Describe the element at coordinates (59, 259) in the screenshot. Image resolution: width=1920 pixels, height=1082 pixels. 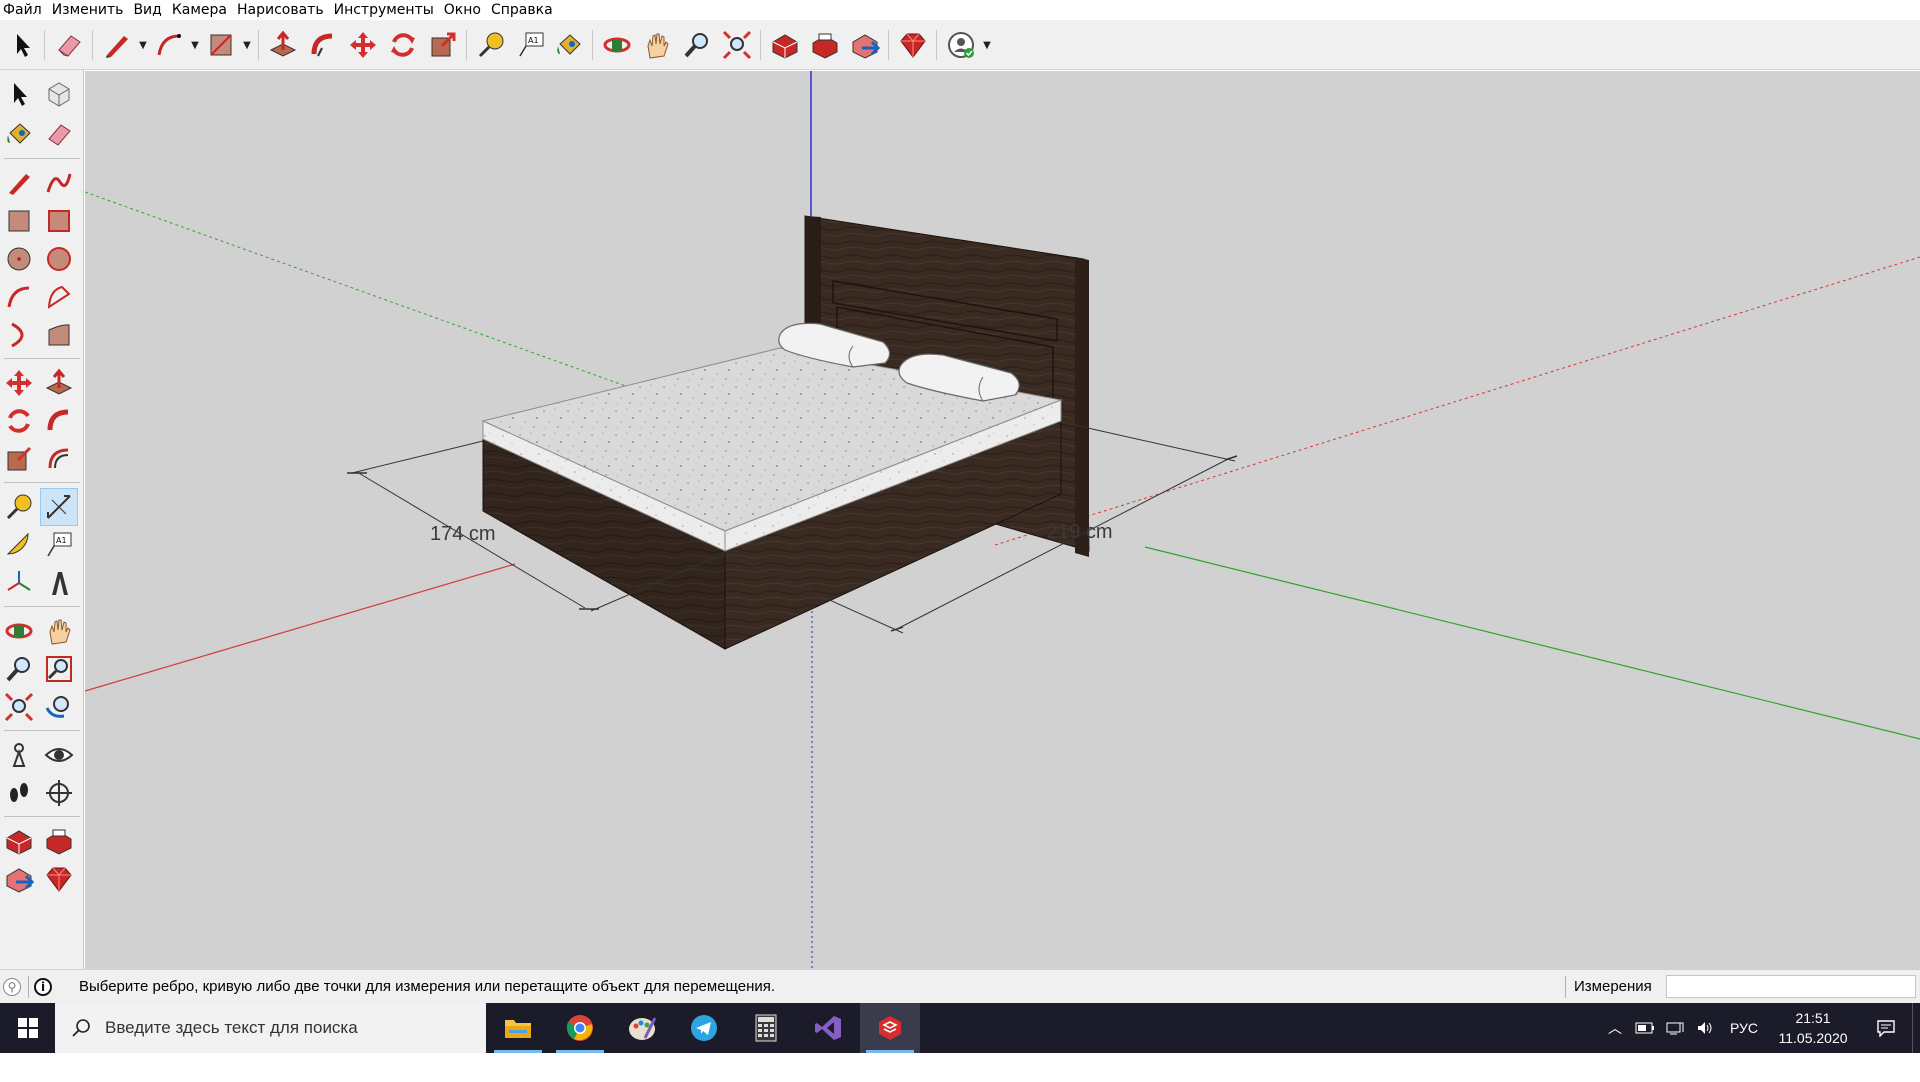
I see `polygon-tool-button` at that location.